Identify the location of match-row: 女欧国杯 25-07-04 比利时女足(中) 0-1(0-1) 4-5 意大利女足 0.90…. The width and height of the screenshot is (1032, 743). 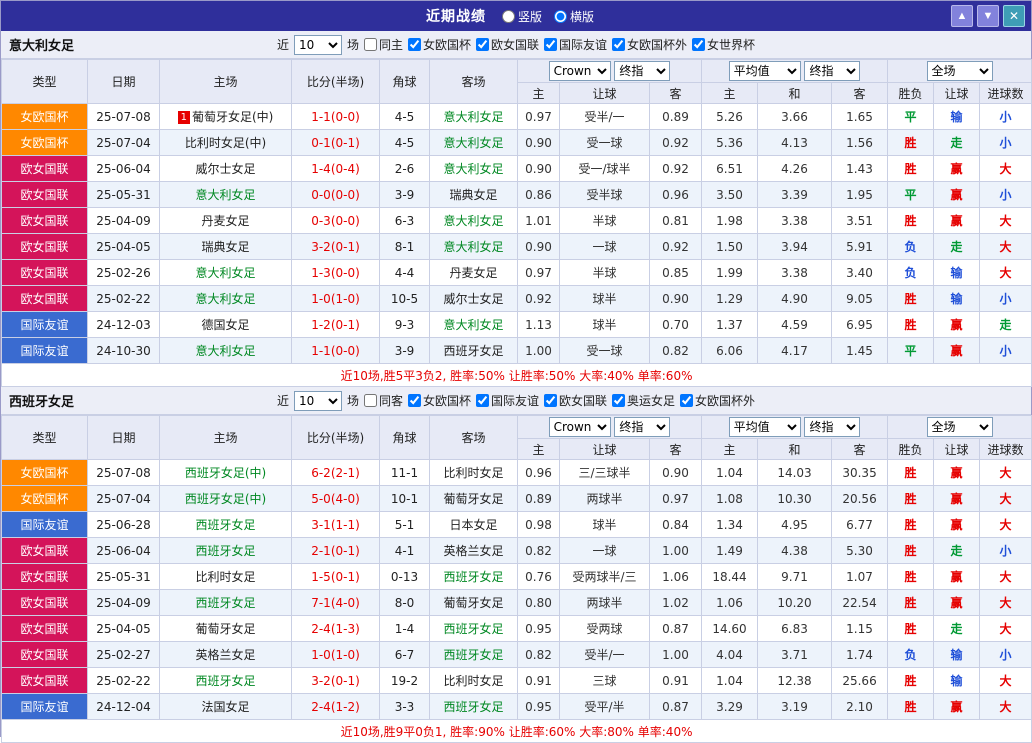
(516, 142).